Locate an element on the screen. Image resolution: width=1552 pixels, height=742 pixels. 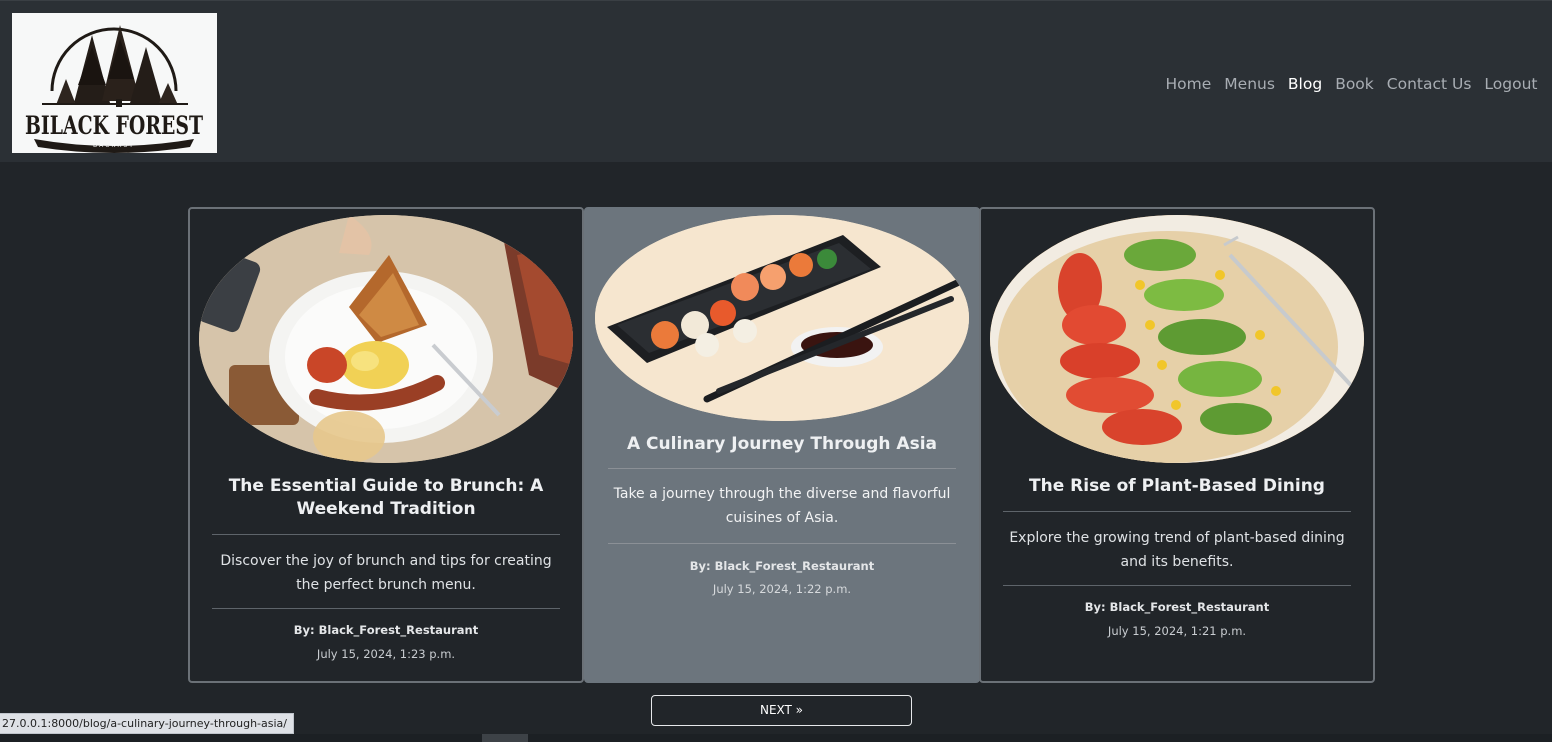
post-title: The Rise of Plant-Based Dining is located at coordinates (1177, 486).